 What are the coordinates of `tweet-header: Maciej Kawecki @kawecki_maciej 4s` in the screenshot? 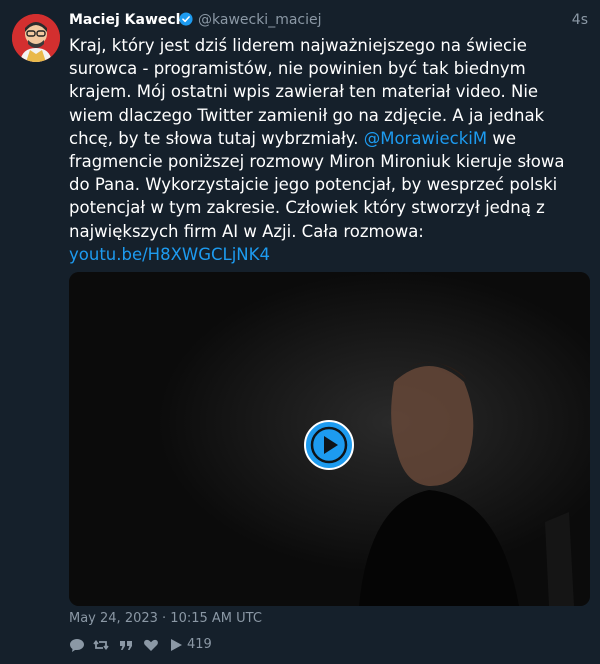 It's located at (328, 21).